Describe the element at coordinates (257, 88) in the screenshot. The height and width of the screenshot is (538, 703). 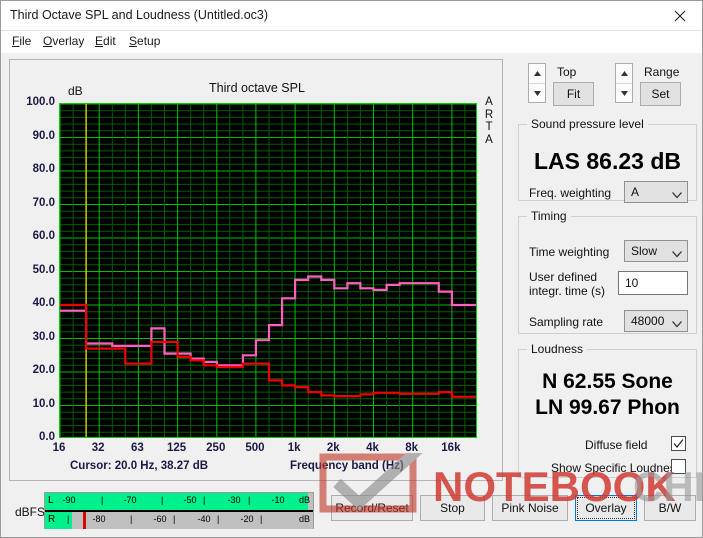
I see `chart-title: Third octave SPL` at that location.